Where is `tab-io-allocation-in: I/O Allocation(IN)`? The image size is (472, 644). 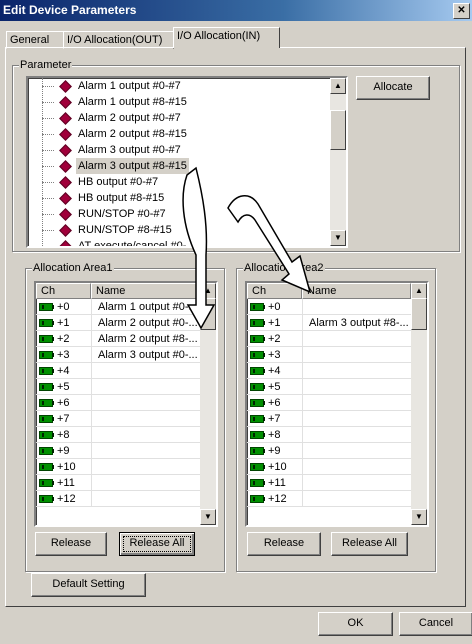
tab-io-allocation-in: I/O Allocation(IN) is located at coordinates (226, 37).